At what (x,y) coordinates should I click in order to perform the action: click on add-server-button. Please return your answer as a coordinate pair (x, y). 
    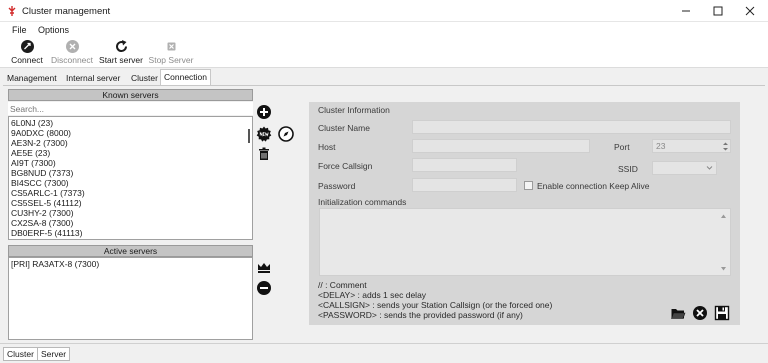
    Looking at the image, I should click on (264, 112).